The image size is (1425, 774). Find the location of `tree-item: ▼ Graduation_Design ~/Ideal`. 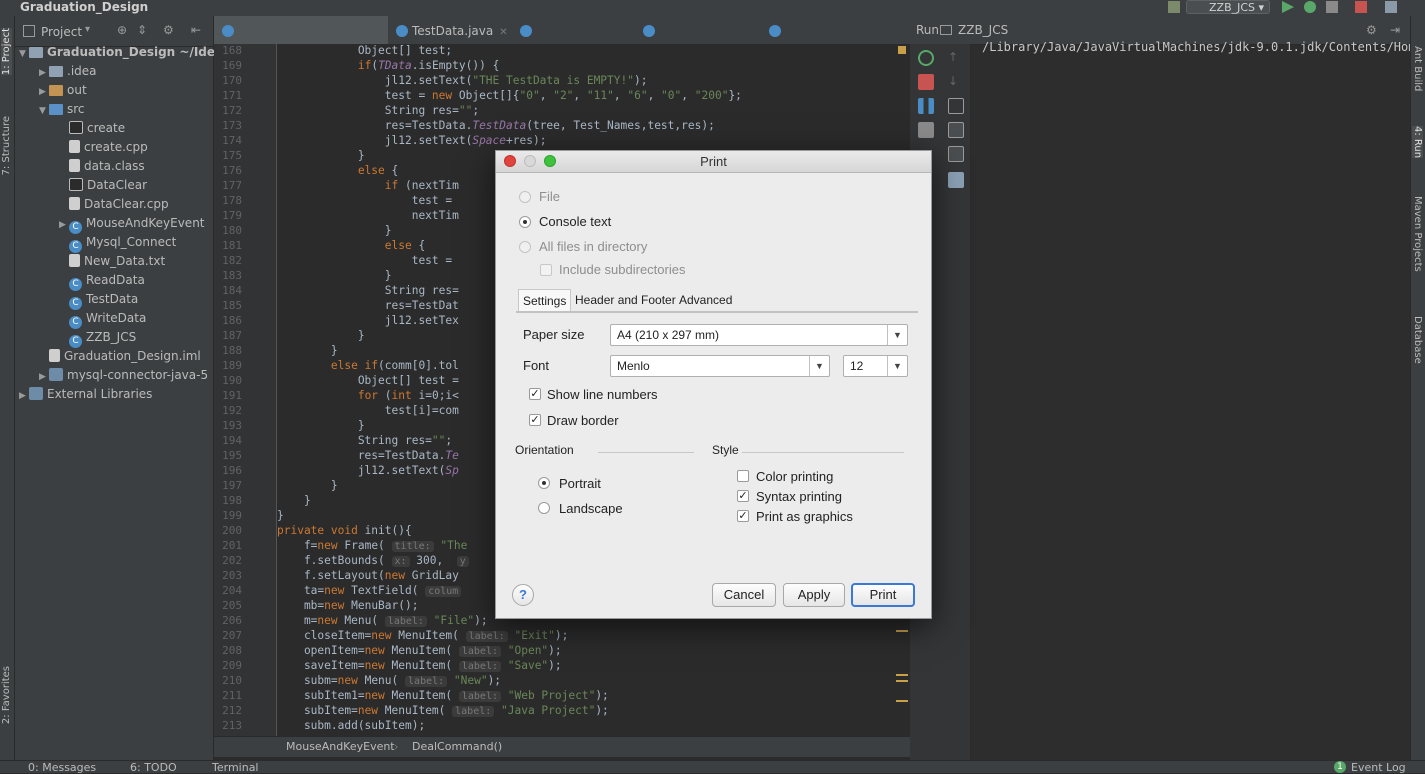

tree-item: ▼ Graduation_Design ~/Ideal is located at coordinates (123, 52).